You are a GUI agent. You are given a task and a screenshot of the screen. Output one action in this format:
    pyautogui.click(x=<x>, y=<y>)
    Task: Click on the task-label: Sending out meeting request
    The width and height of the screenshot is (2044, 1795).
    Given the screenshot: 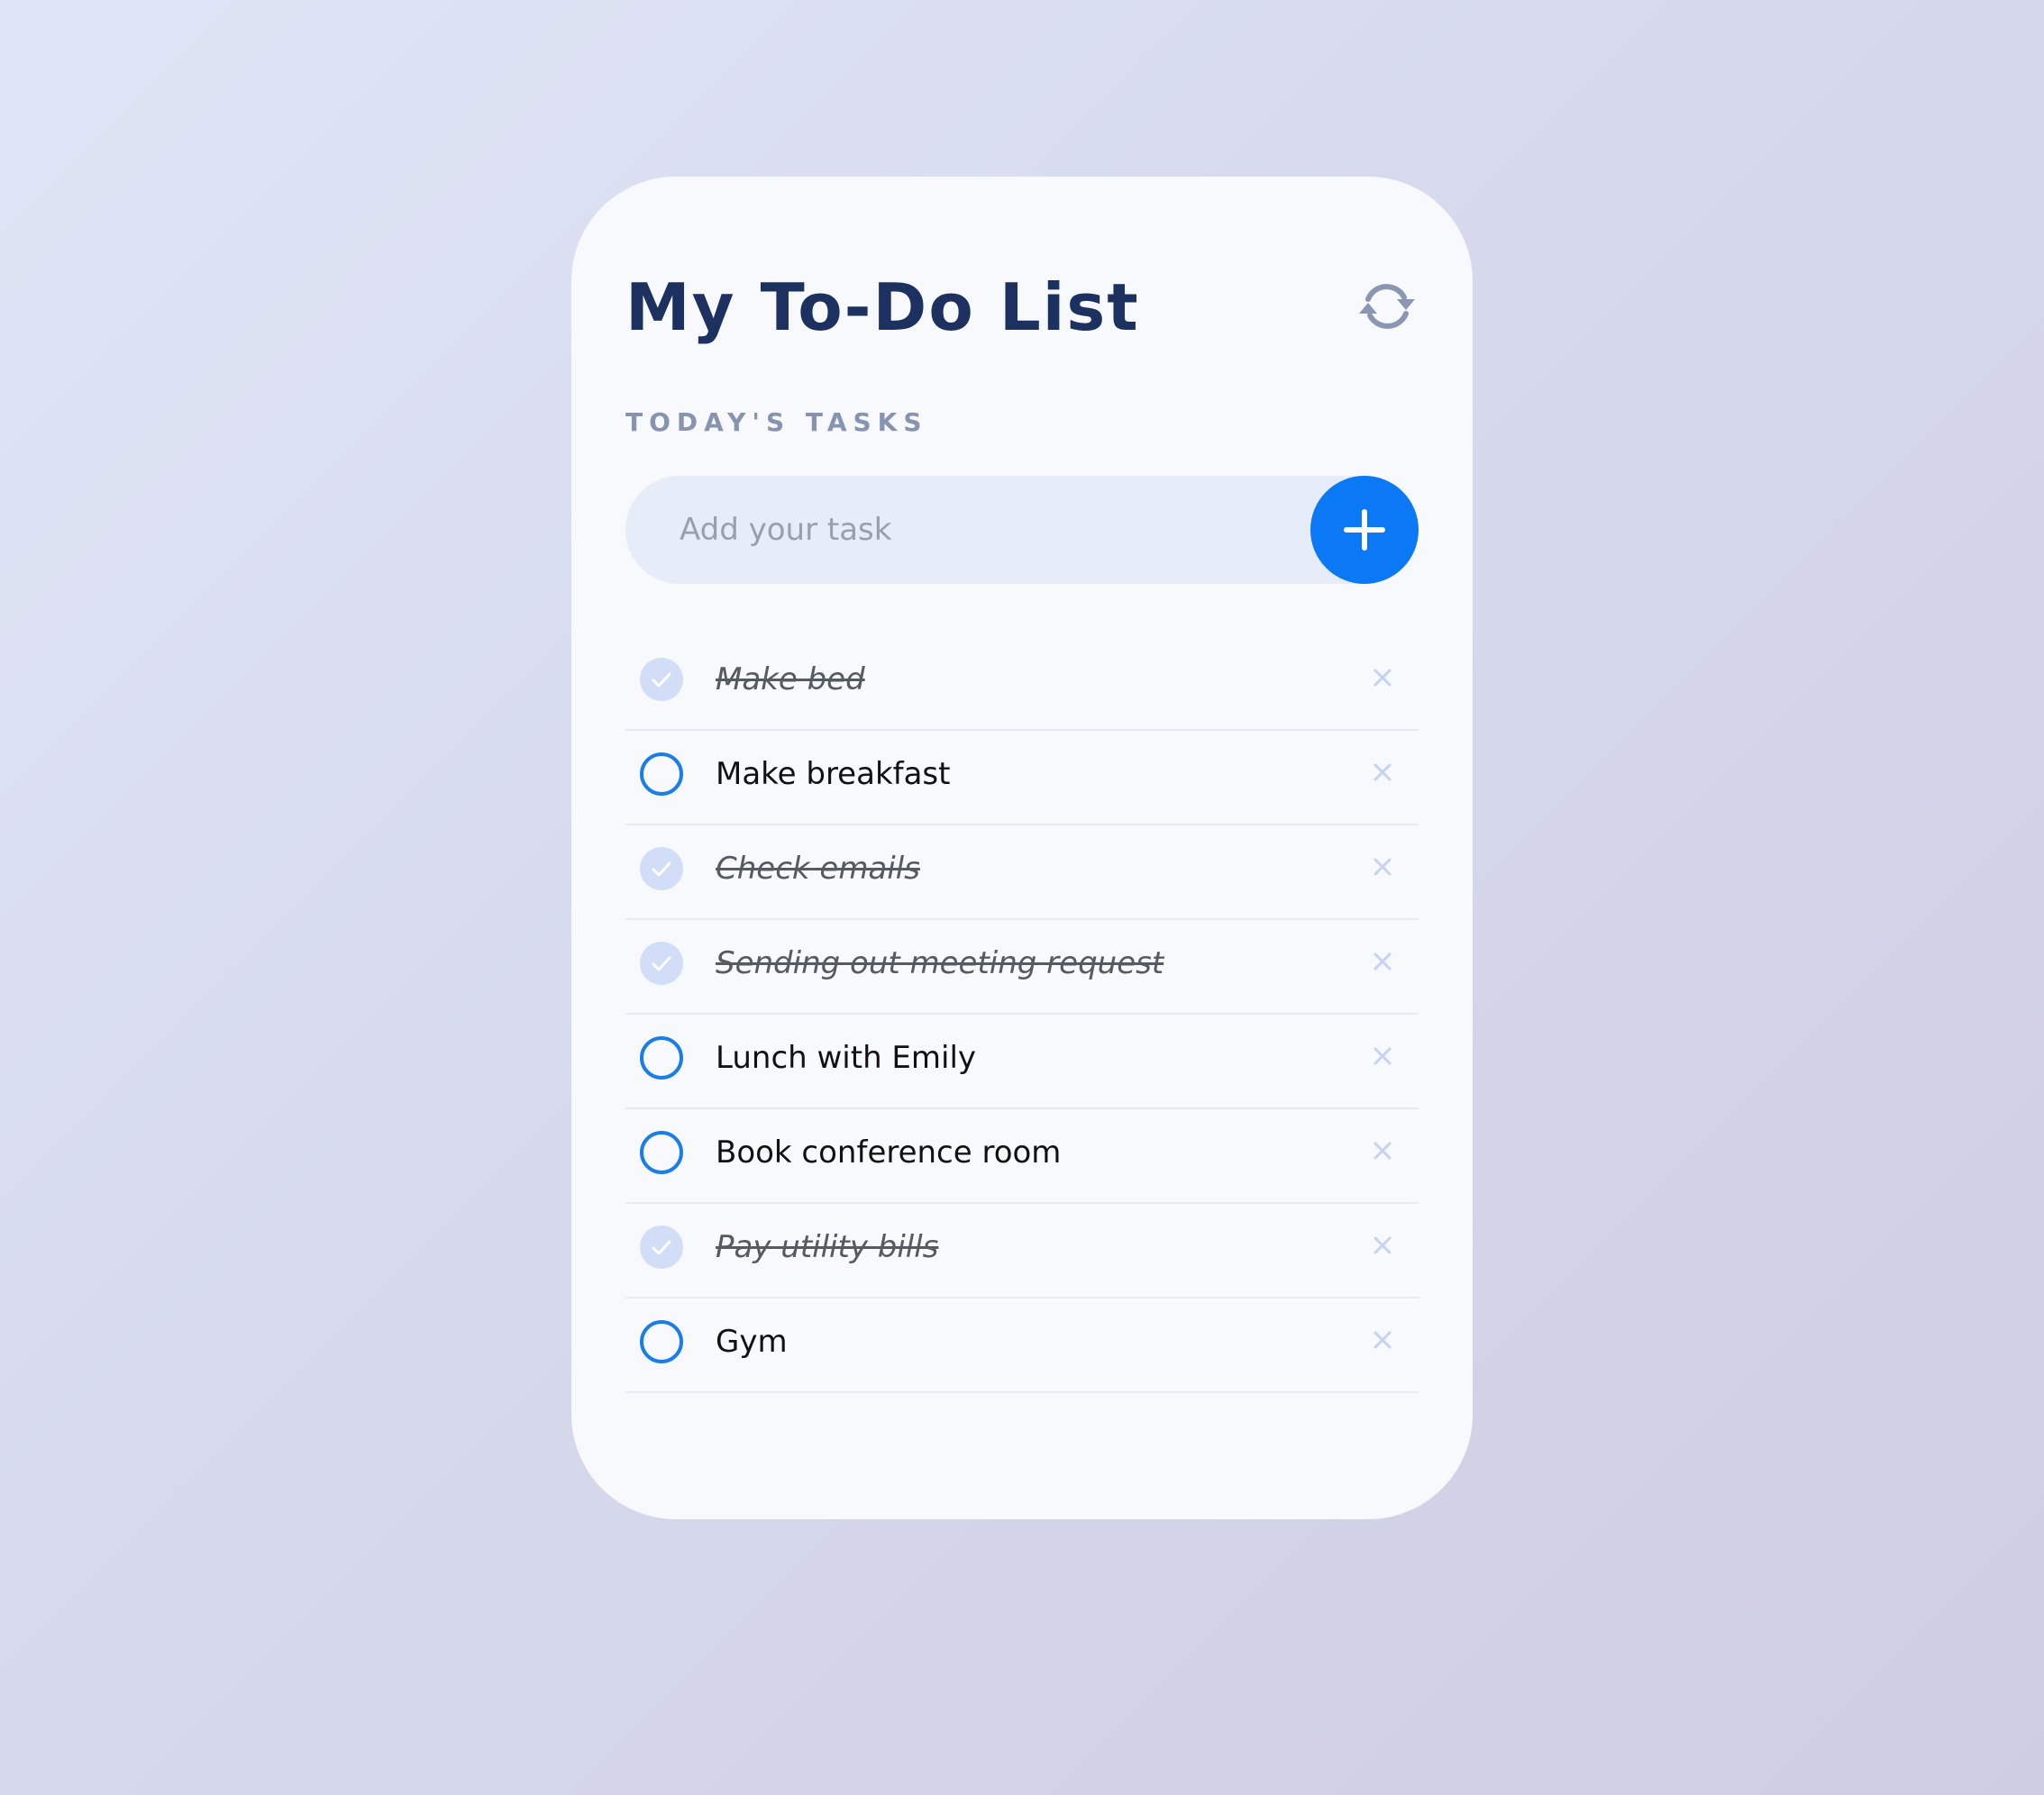 What is the action you would take?
    pyautogui.click(x=940, y=963)
    